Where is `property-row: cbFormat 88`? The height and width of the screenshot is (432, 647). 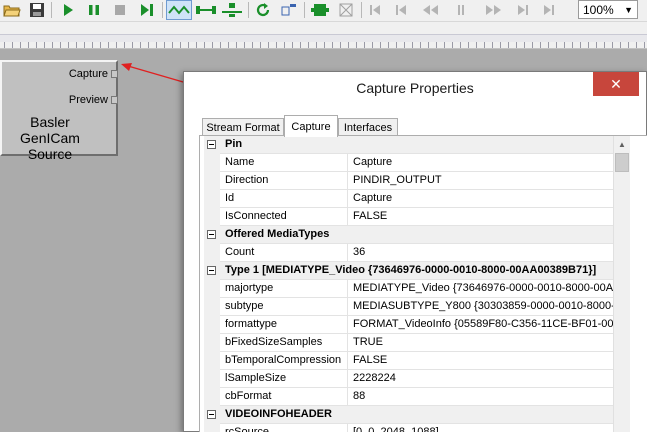
property-row: cbFormat 88 is located at coordinates (408, 397).